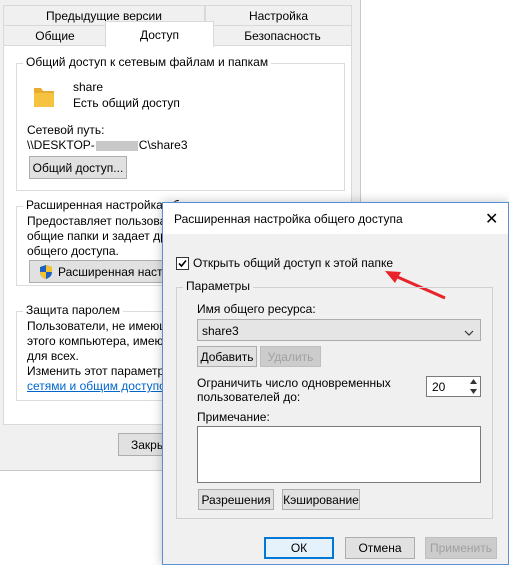 This screenshot has height=565, width=509. Describe the element at coordinates (66, 130) in the screenshot. I see `network-path-label: Сетевой путь:` at that location.